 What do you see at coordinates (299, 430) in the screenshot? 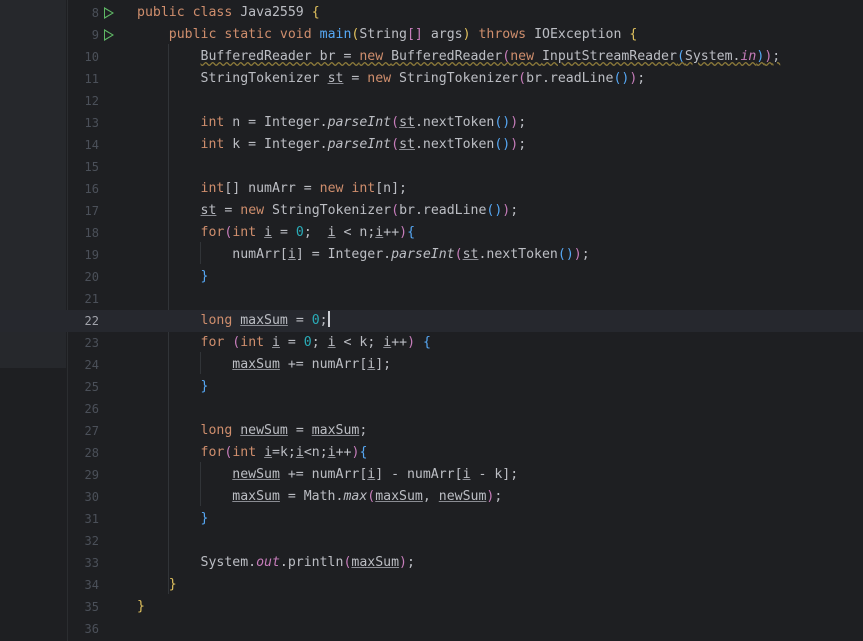
I see `code-token: =` at bounding box center [299, 430].